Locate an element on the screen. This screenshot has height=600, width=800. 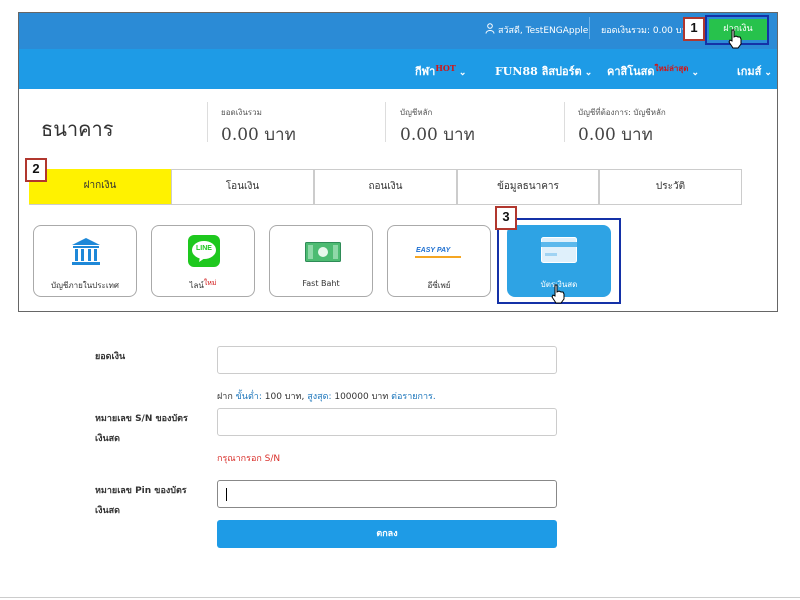
cash-card-icon is located at coordinates (559, 251).